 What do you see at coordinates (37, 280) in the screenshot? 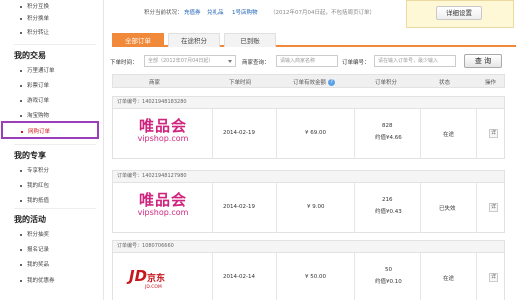
I see `sidebar-item-coupons: 我的优惠券` at bounding box center [37, 280].